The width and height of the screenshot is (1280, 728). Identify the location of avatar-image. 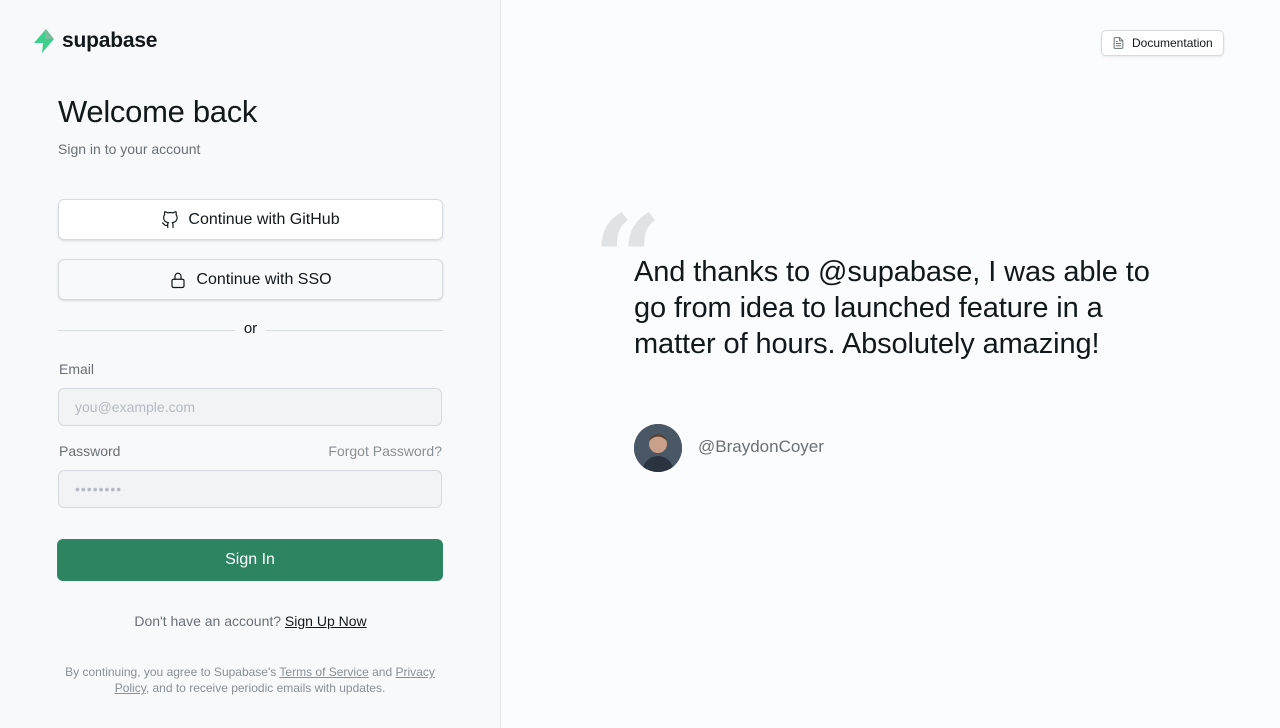
(658, 448).